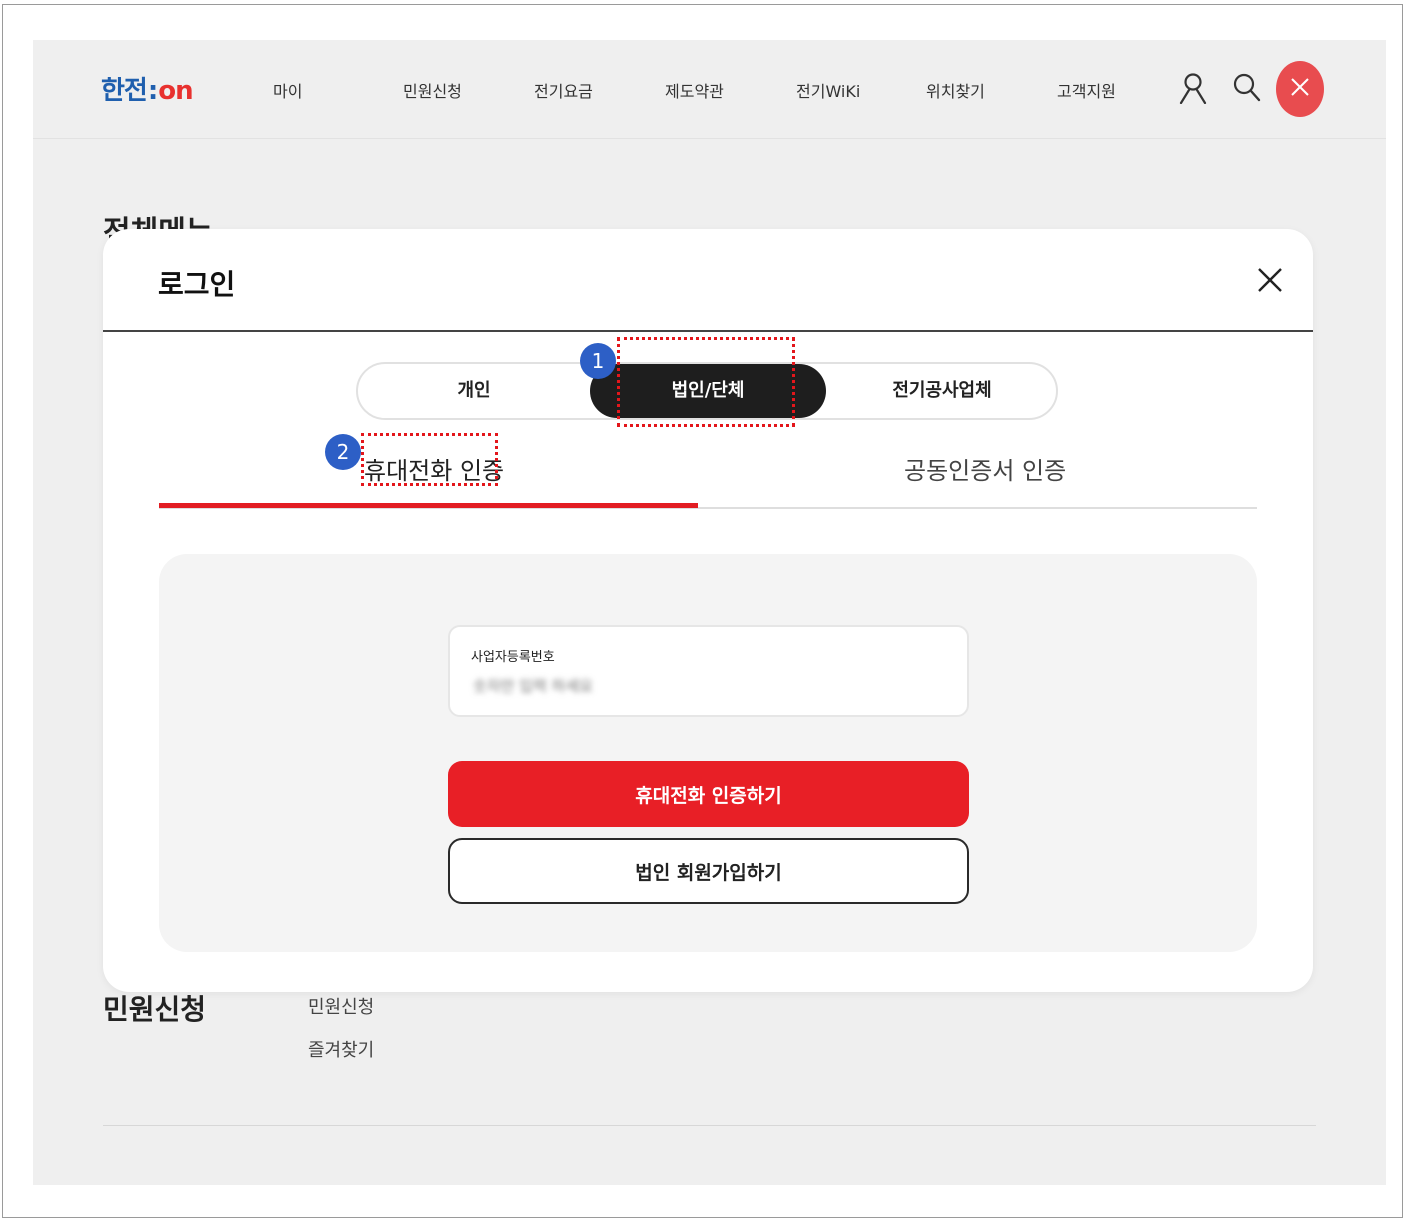 The image size is (1409, 1222). What do you see at coordinates (428, 505) in the screenshot?
I see `subtab-active-indicator` at bounding box center [428, 505].